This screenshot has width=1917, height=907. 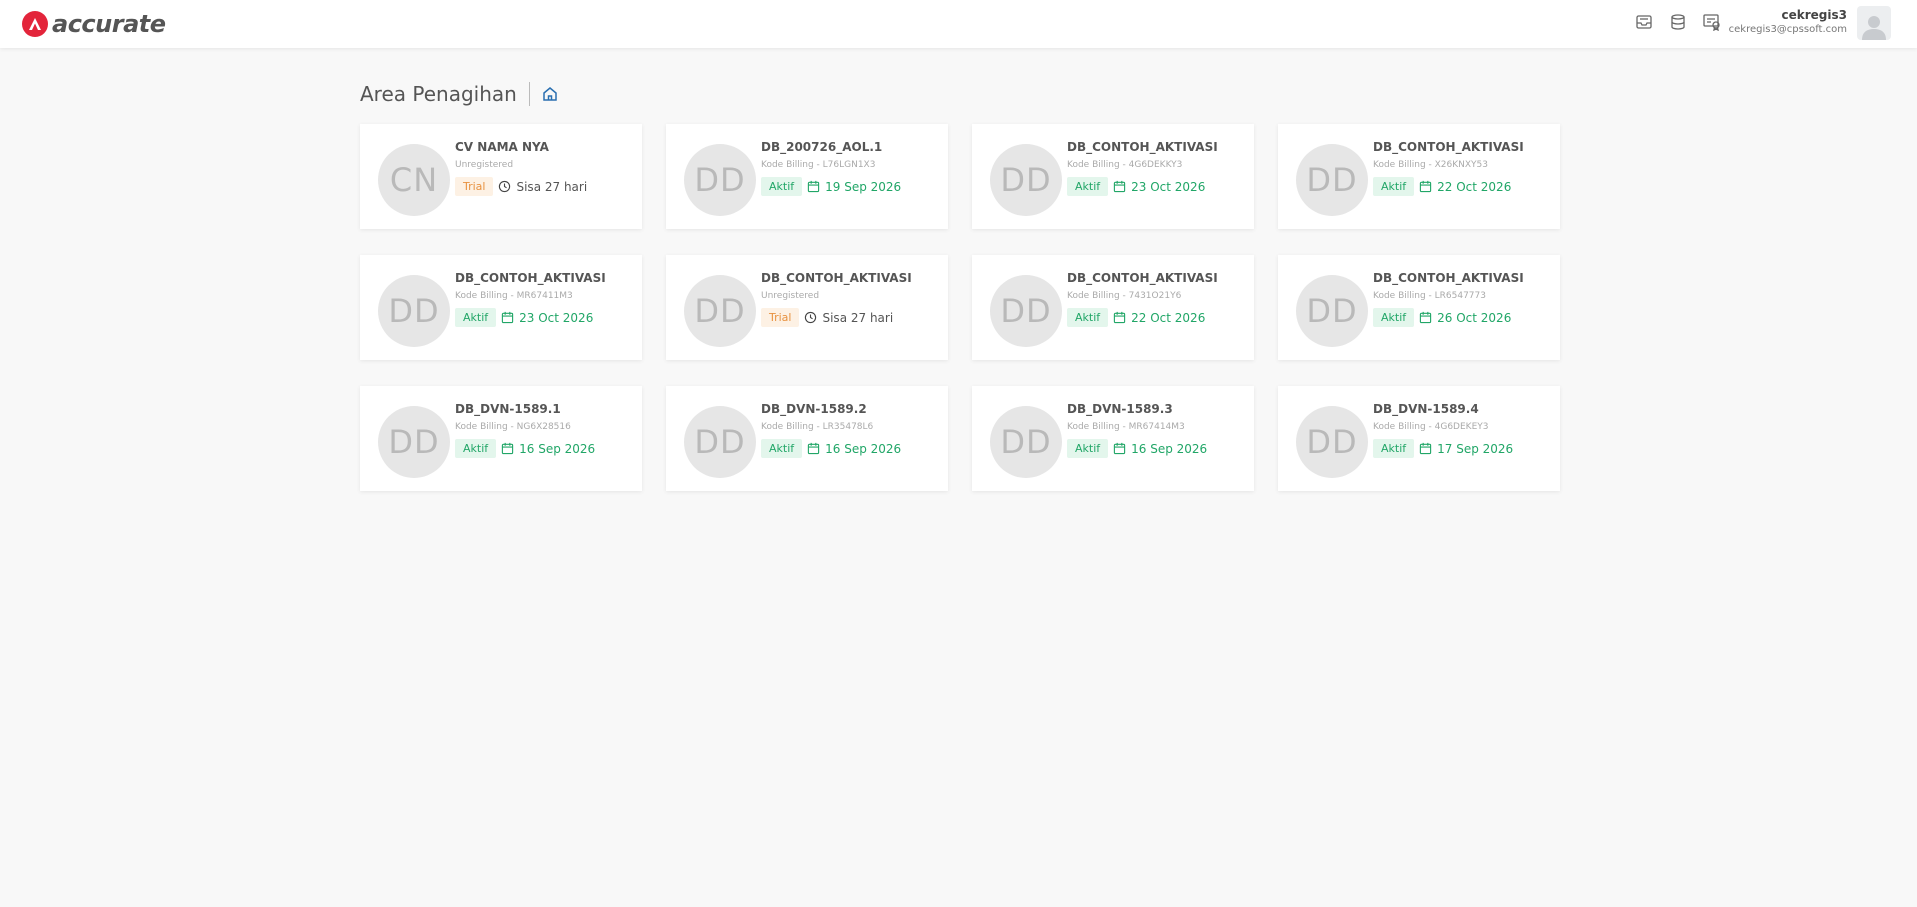 What do you see at coordinates (438, 94) in the screenshot?
I see `page-title: Area Penagihan` at bounding box center [438, 94].